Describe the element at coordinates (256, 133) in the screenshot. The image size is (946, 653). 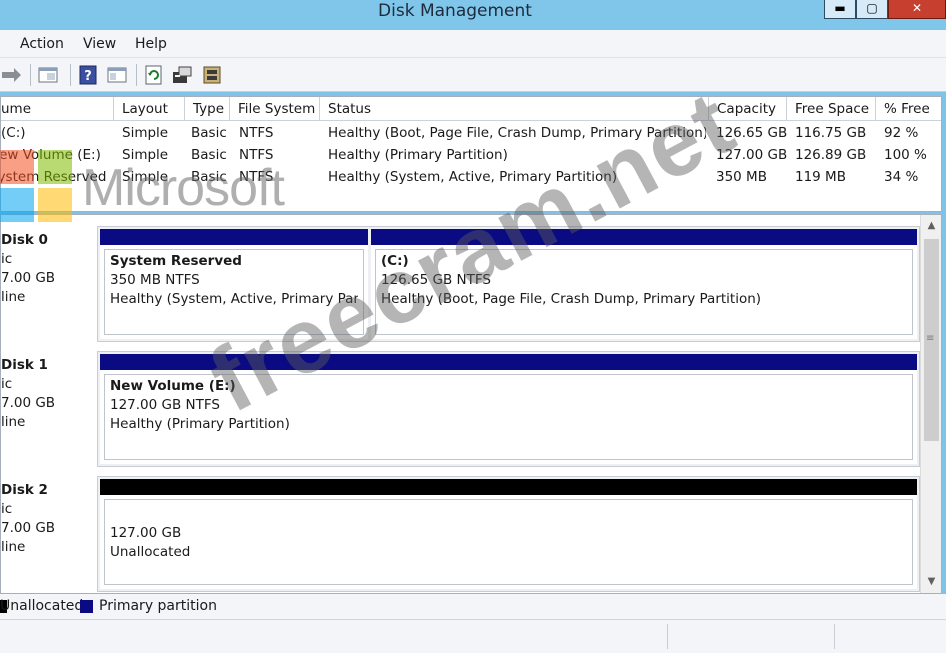
I see `cell-file-system: NTFS` at that location.